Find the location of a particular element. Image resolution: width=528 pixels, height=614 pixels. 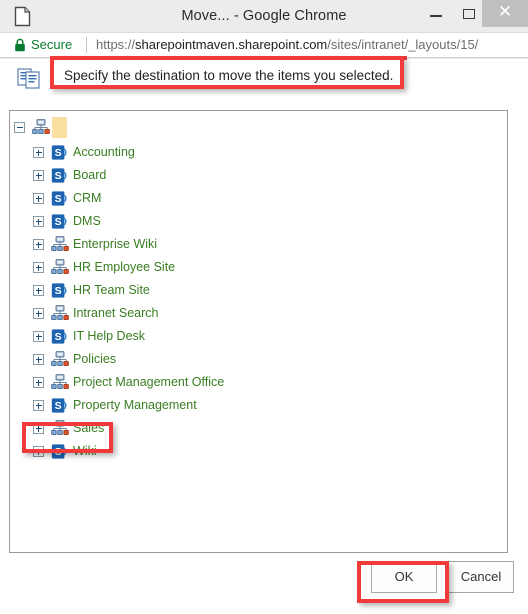

close-button: ✕ is located at coordinates (505, 13).